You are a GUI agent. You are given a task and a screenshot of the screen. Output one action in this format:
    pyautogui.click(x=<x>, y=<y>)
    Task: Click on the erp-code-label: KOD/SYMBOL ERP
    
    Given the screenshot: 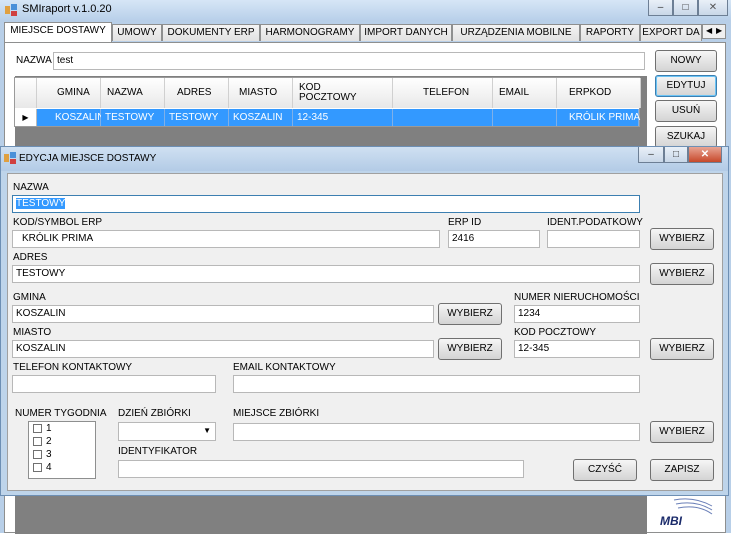 What is the action you would take?
    pyautogui.click(x=58, y=222)
    